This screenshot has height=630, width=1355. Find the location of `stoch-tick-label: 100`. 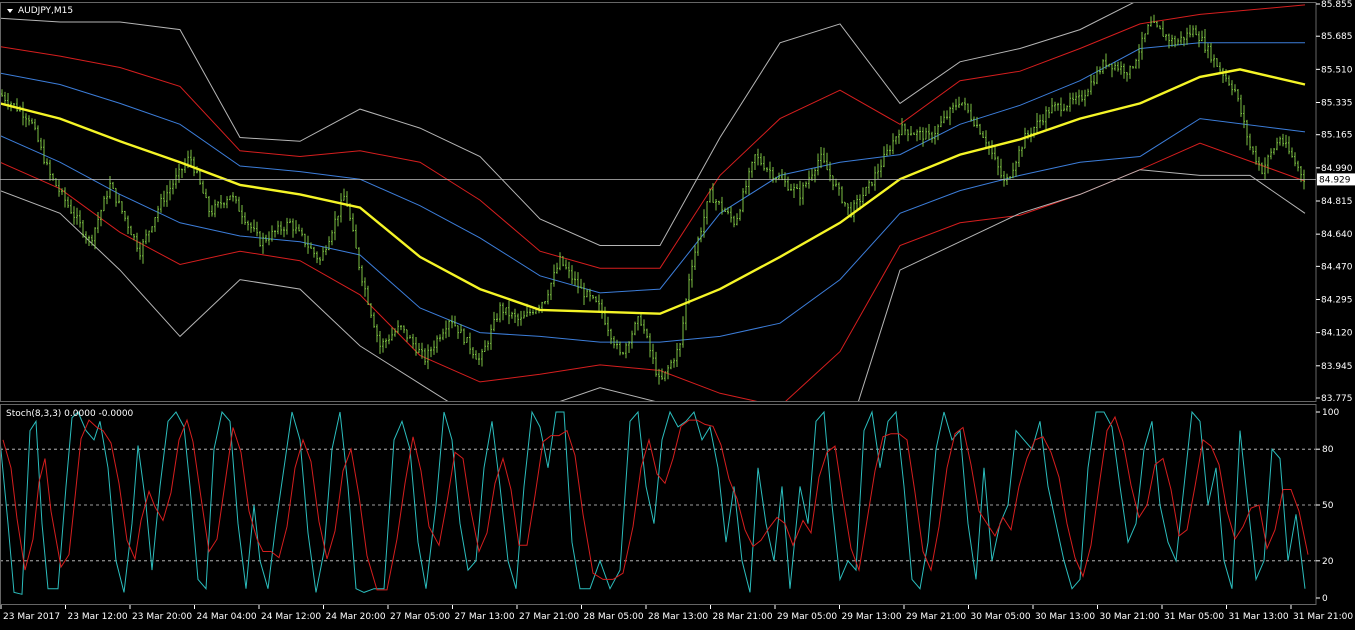

stoch-tick-label: 100 is located at coordinates (1330, 413).